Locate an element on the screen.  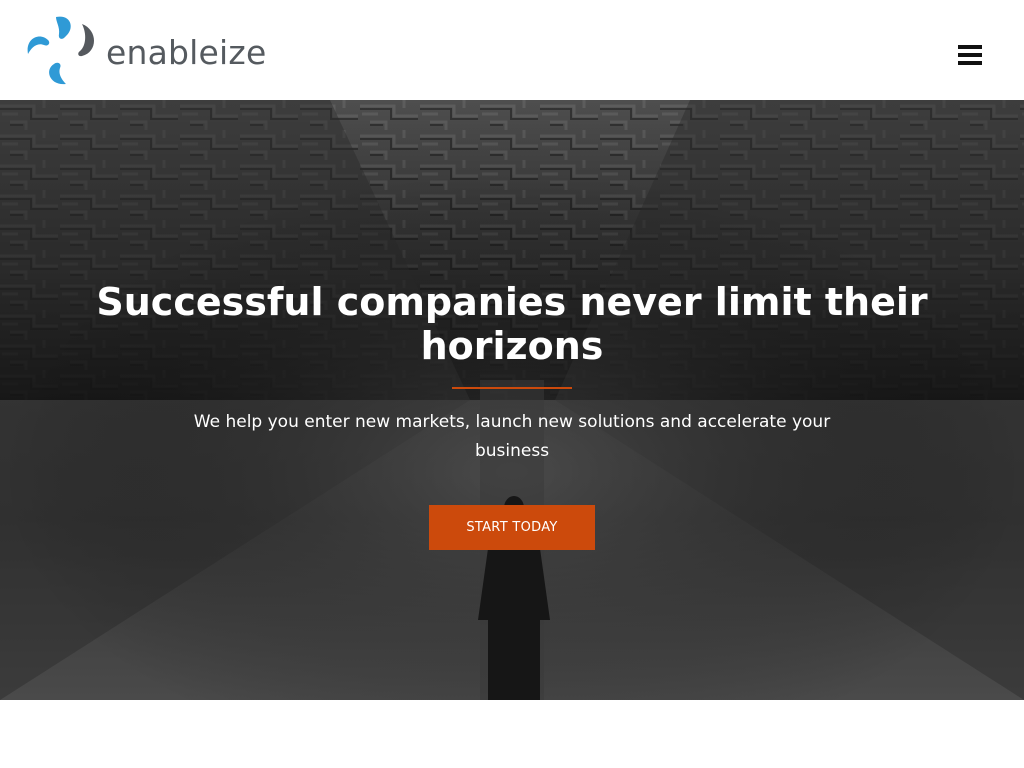
hamburger-menu-icon is located at coordinates (970, 55).